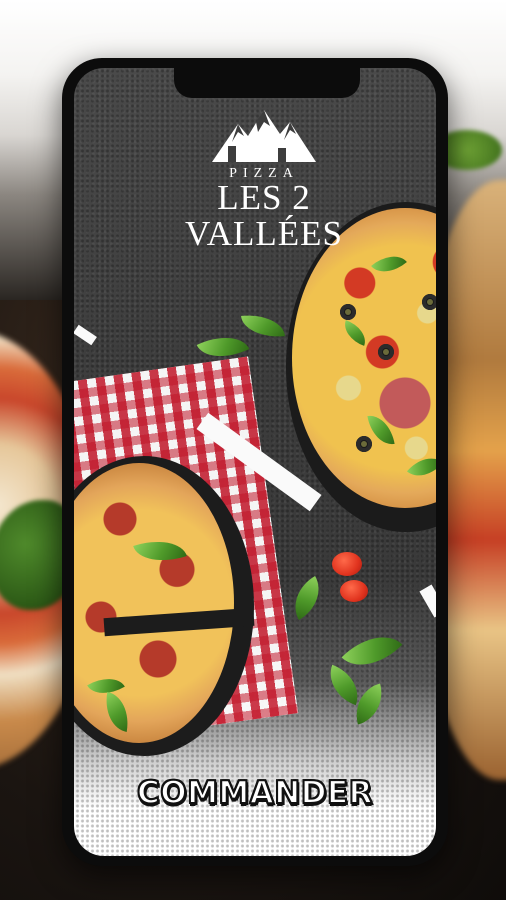 Image resolution: width=506 pixels, height=900 pixels. What do you see at coordinates (267, 83) in the screenshot?
I see `phone-notch` at bounding box center [267, 83].